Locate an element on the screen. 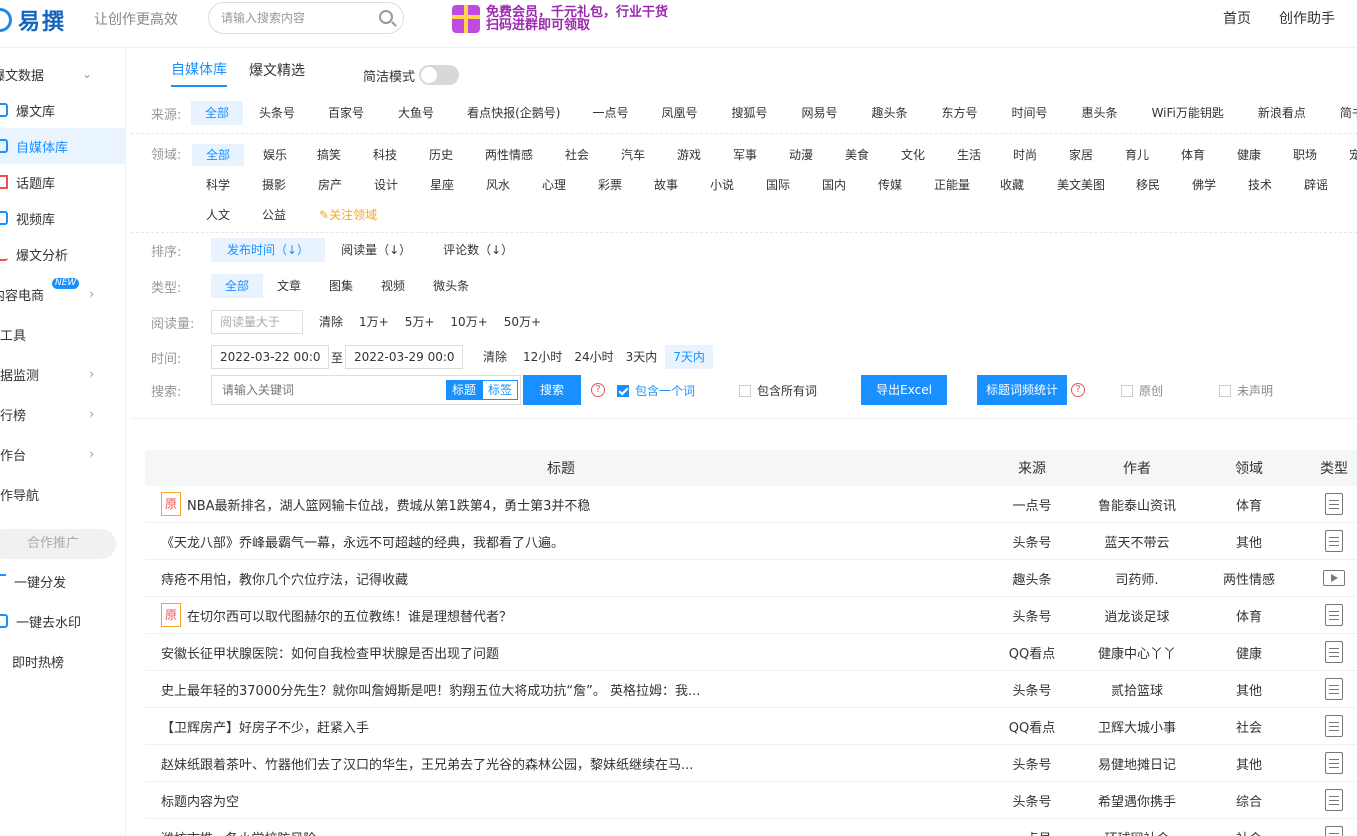 The height and width of the screenshot is (836, 1357). read-clear: 清除 is located at coordinates (323, 322).